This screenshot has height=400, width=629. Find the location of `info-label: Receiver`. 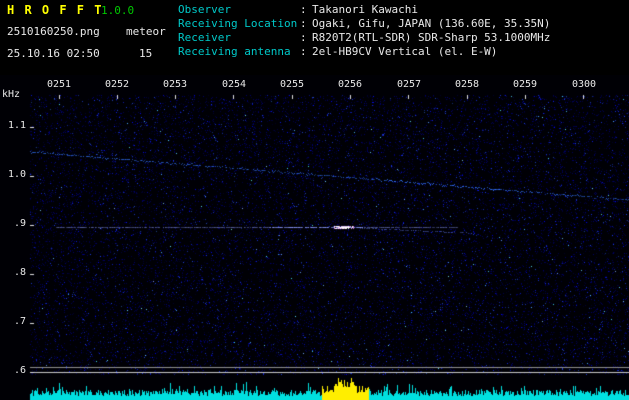

info-label: Receiver is located at coordinates (204, 37).